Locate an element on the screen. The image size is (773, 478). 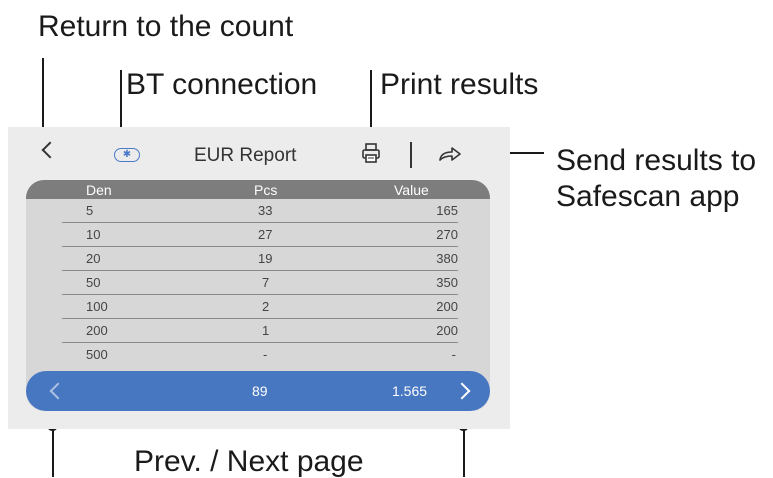
callout-print: Print results is located at coordinates (459, 84).